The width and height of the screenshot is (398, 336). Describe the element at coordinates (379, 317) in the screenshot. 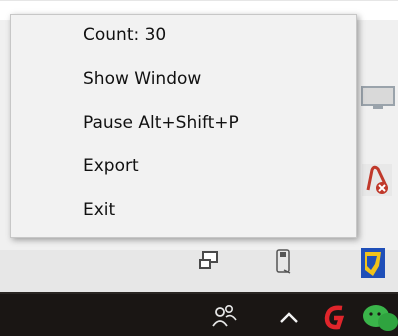

I see `green-app-icon` at that location.